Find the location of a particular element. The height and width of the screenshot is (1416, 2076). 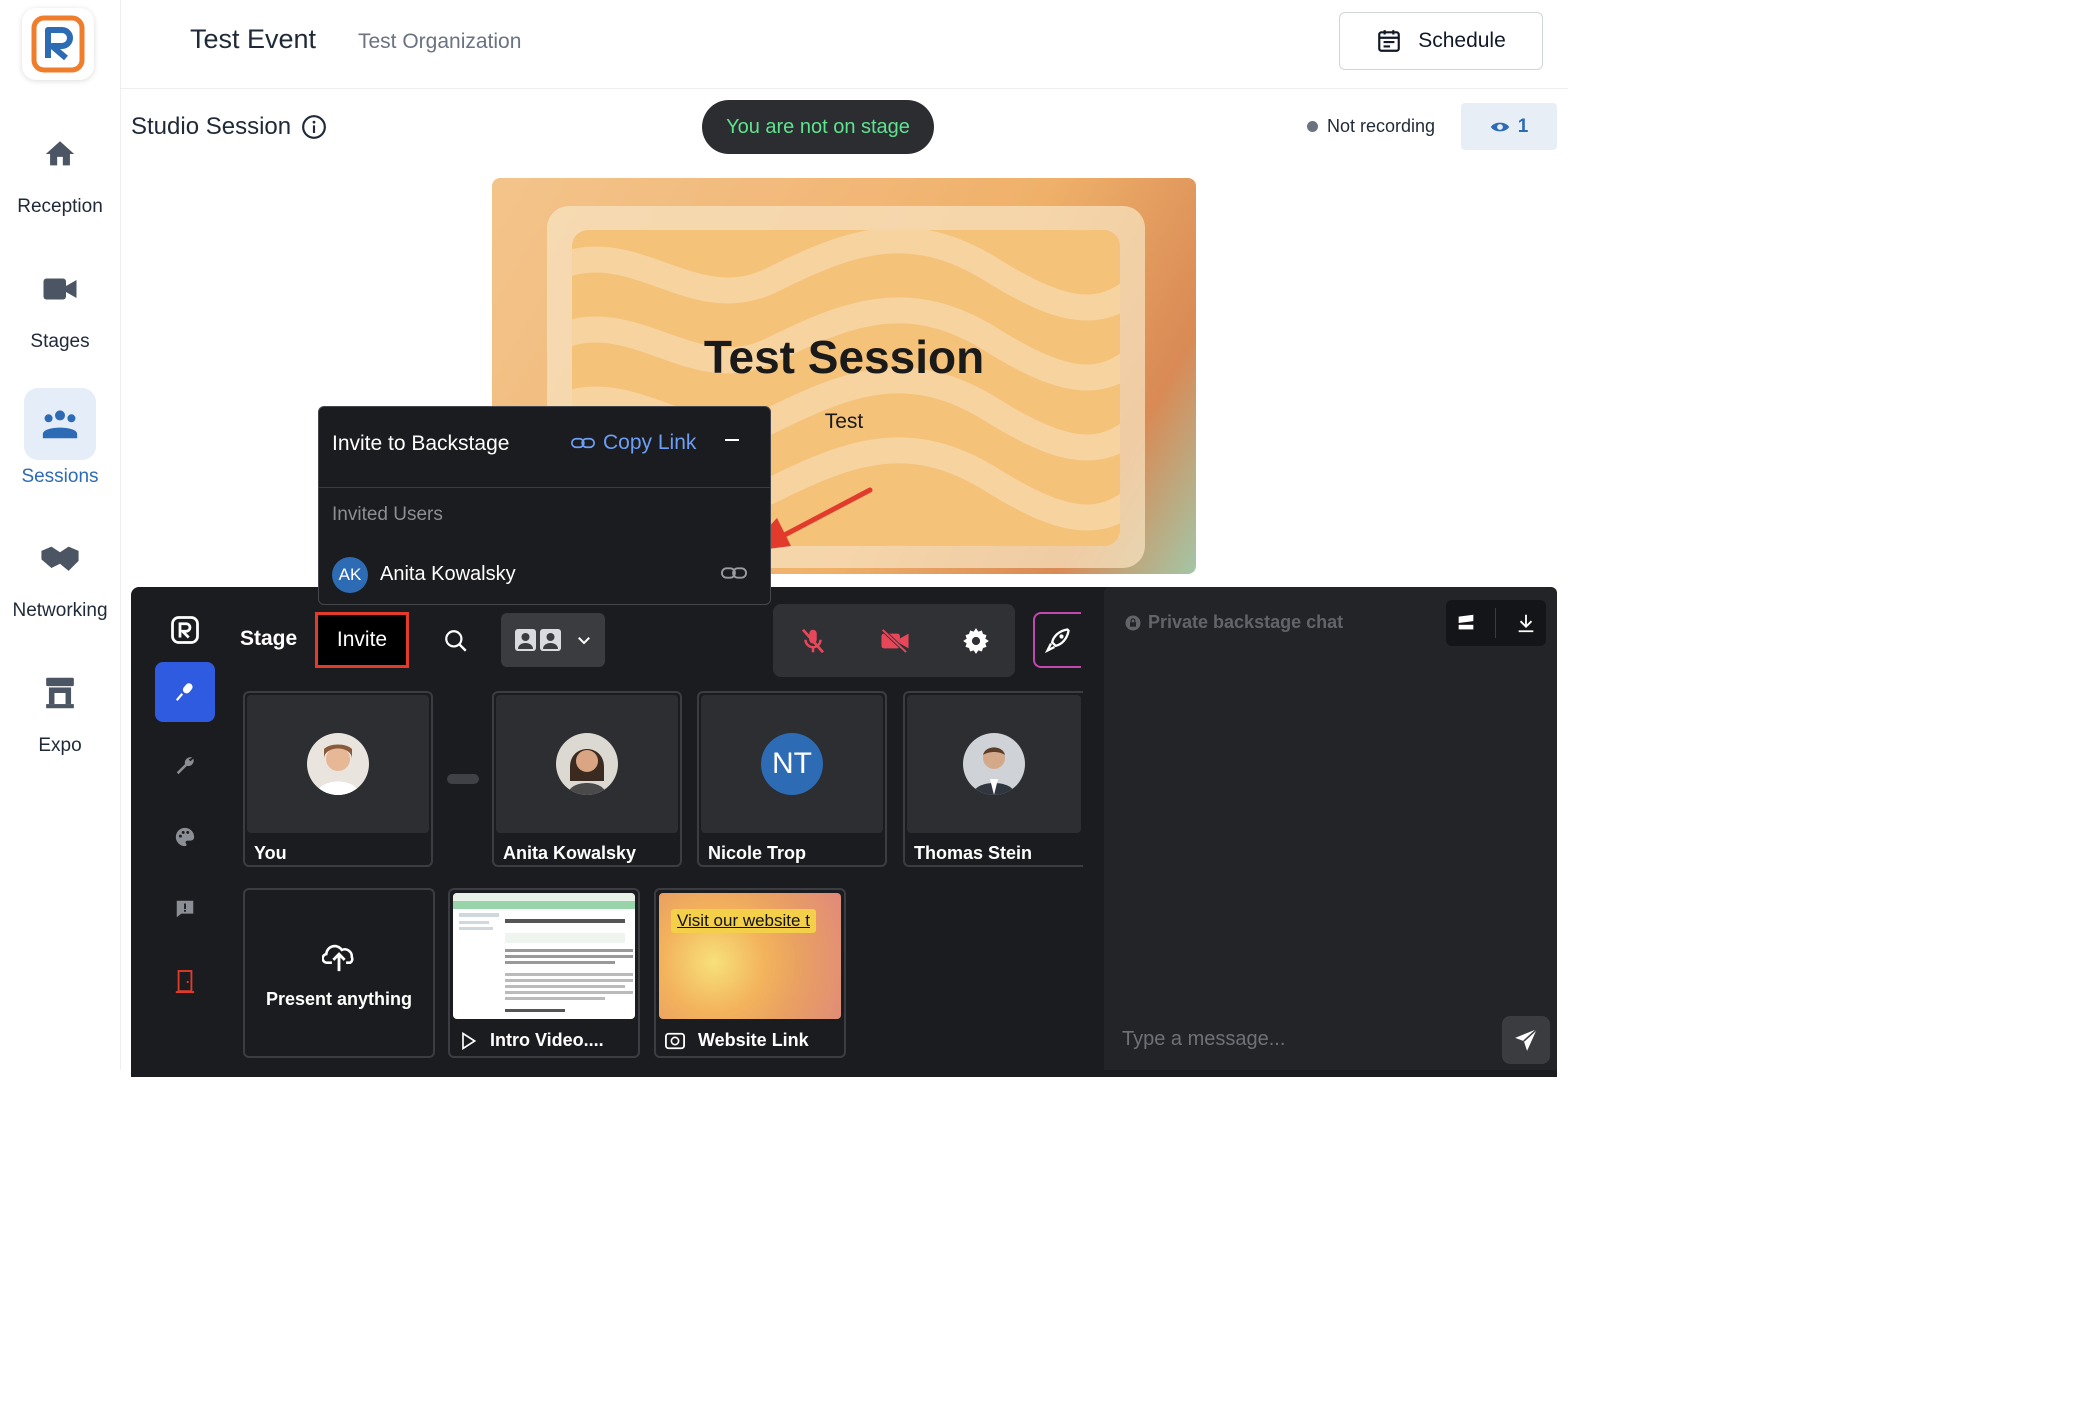

chat-tools is located at coordinates (1496, 623).